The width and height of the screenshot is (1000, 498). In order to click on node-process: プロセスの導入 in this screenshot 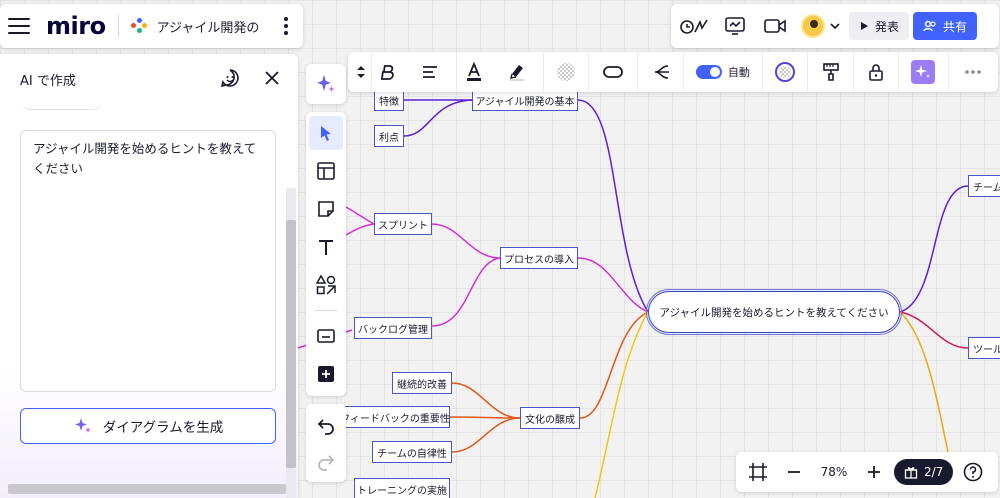, I will do `click(539, 258)`.